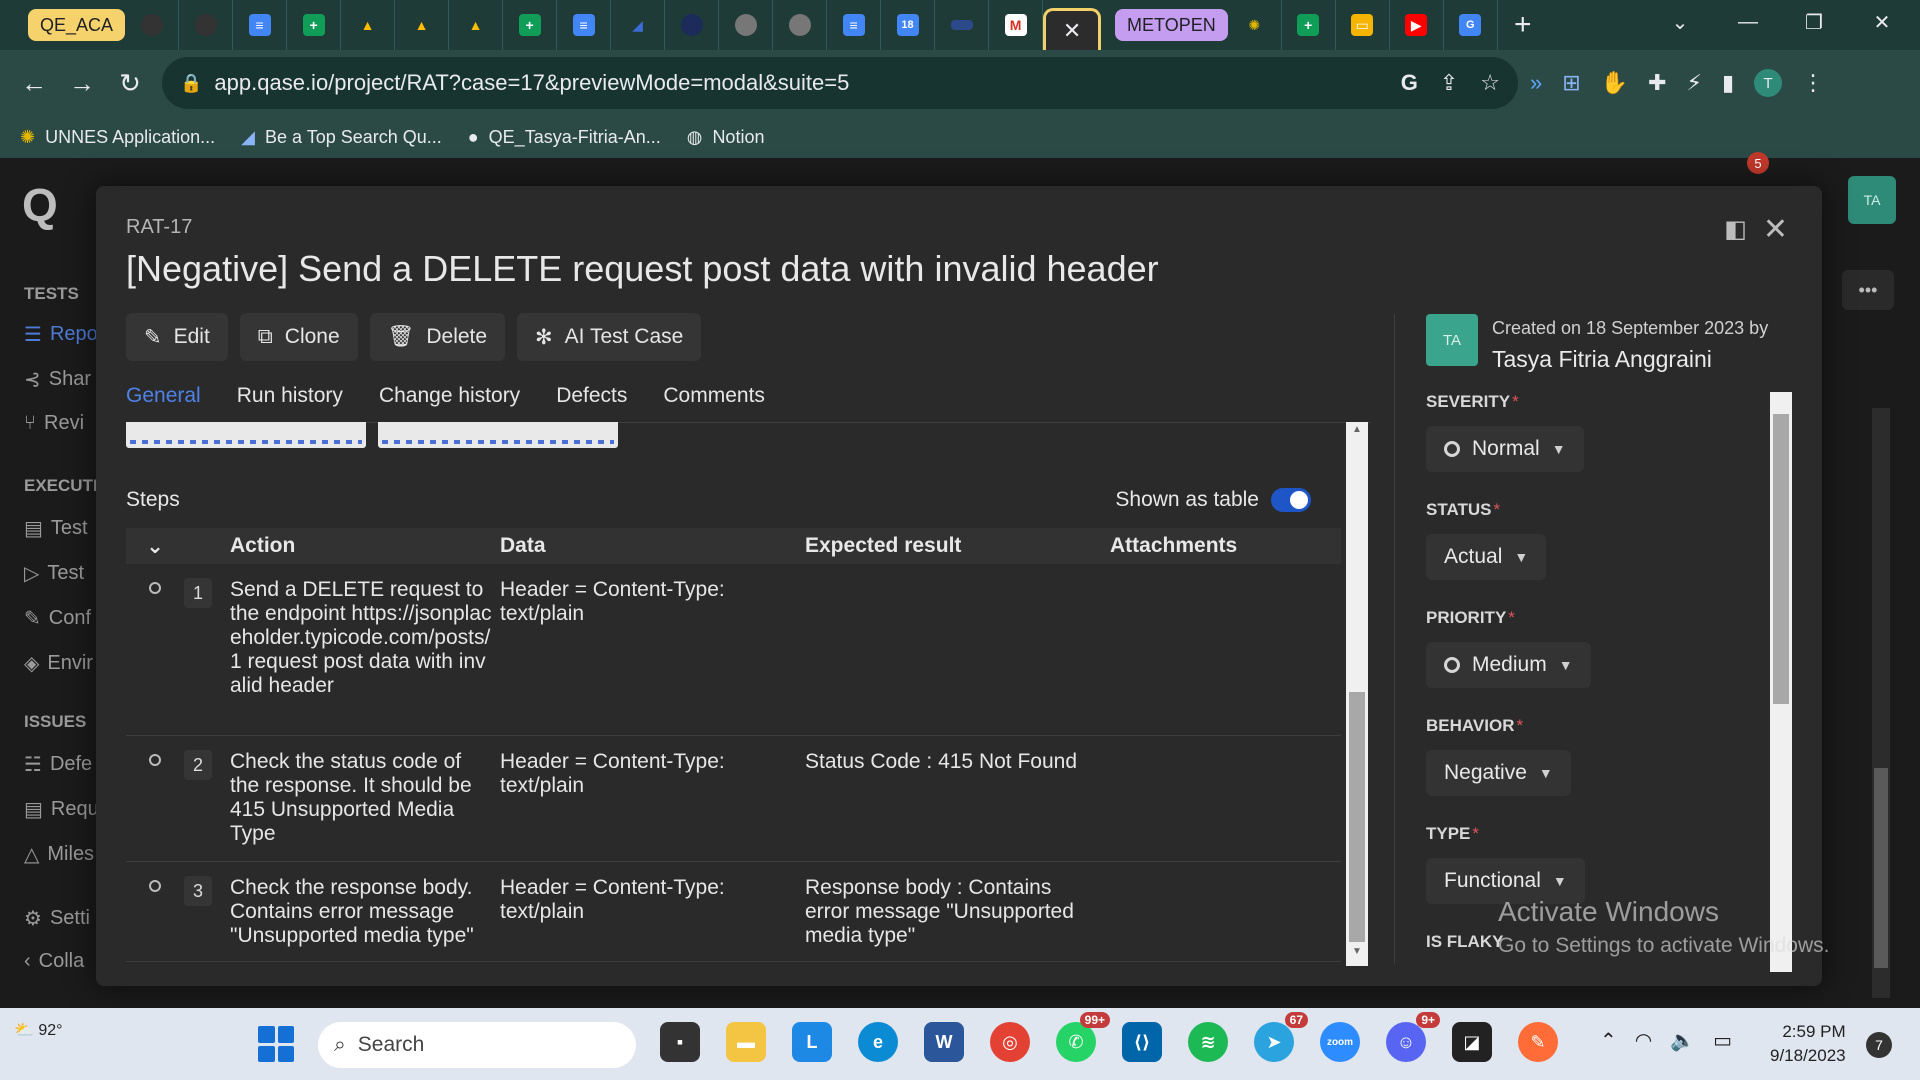 This screenshot has width=1920, height=1080. I want to click on sidebar-item-test-runs: ▤ Test, so click(56, 528).